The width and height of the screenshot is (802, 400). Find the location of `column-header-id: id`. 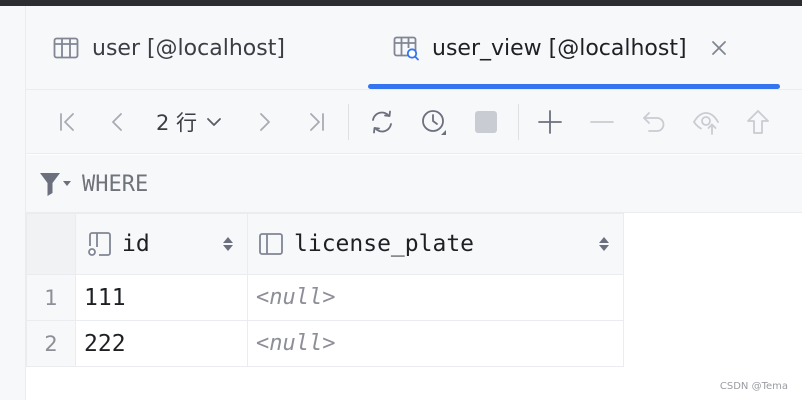

column-header-id: id is located at coordinates (161, 244).